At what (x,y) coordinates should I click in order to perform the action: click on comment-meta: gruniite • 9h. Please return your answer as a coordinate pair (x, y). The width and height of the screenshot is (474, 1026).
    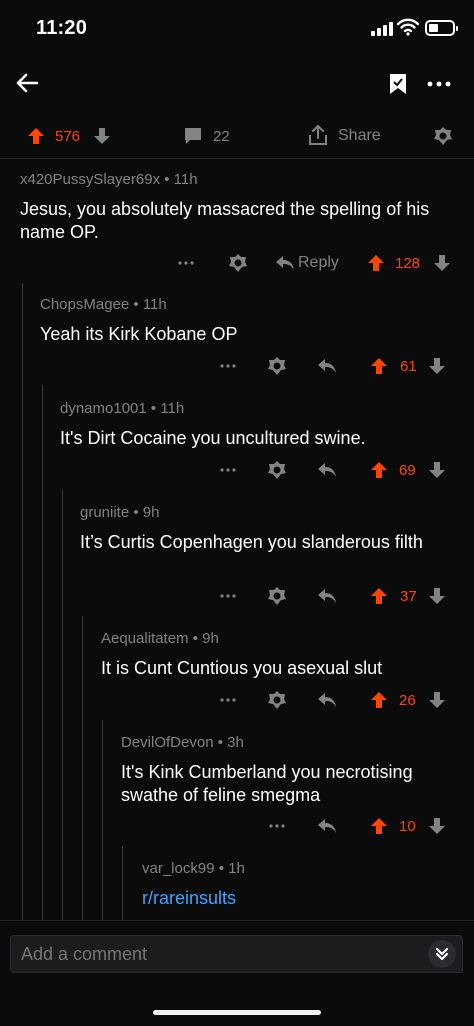
    Looking at the image, I should click on (120, 512).